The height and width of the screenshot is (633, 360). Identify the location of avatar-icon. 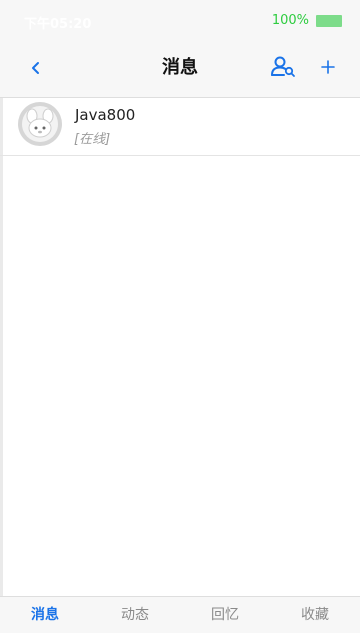
(40, 124).